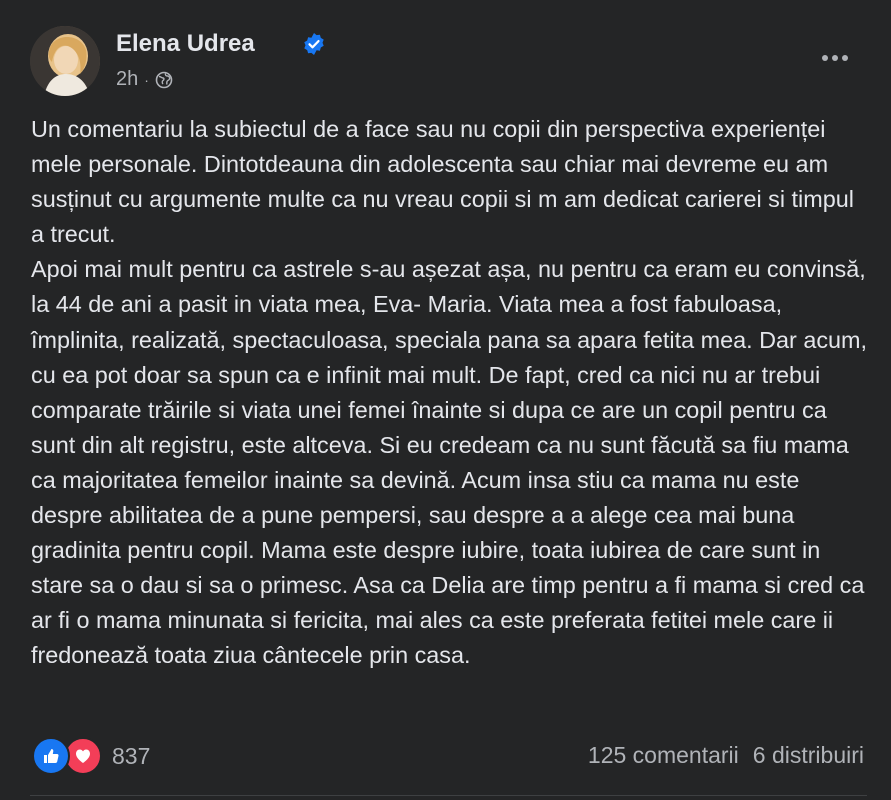 Image resolution: width=891 pixels, height=800 pixels. I want to click on comments-count-link: 125 comentarii, so click(663, 755).